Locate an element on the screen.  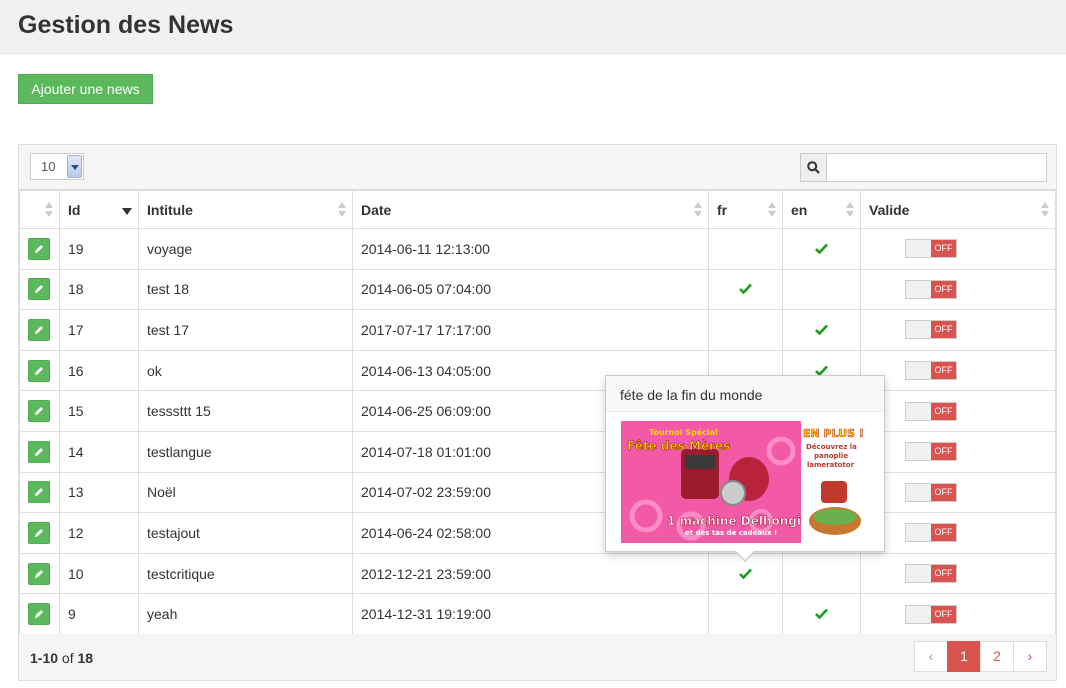
table-row: 10 testcritique 2012-12-21 23:59:00 OFF is located at coordinates (537, 573).